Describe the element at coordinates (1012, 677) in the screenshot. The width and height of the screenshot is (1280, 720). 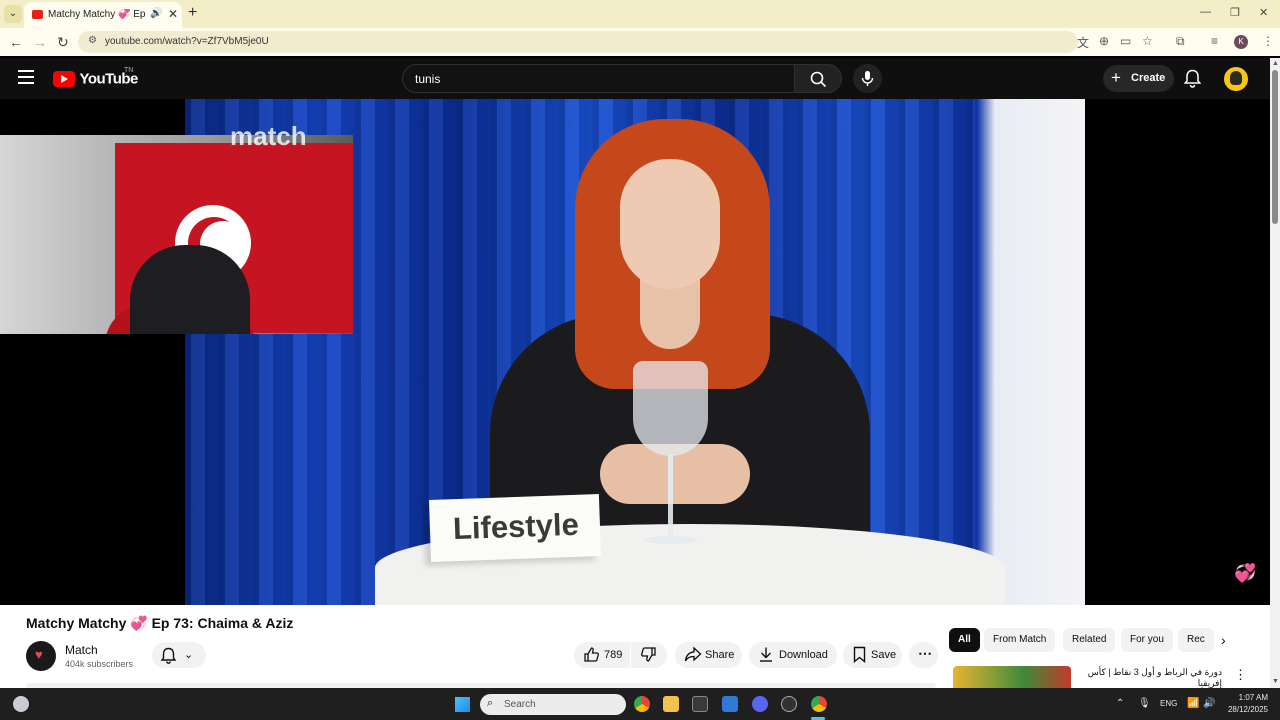
I see `recommended-video-thumbnail` at that location.